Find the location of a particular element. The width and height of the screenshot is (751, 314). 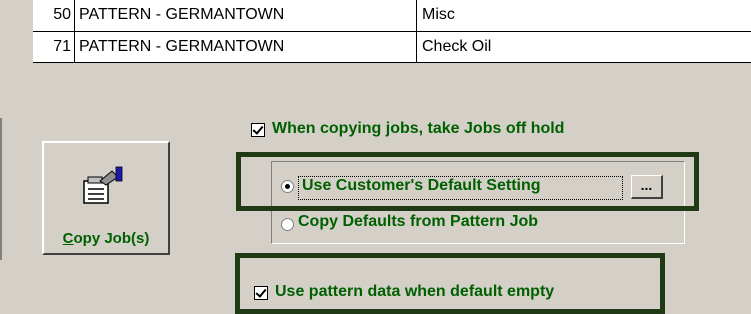

copy-jobs-button: Copy Job(s) is located at coordinates (106, 198).